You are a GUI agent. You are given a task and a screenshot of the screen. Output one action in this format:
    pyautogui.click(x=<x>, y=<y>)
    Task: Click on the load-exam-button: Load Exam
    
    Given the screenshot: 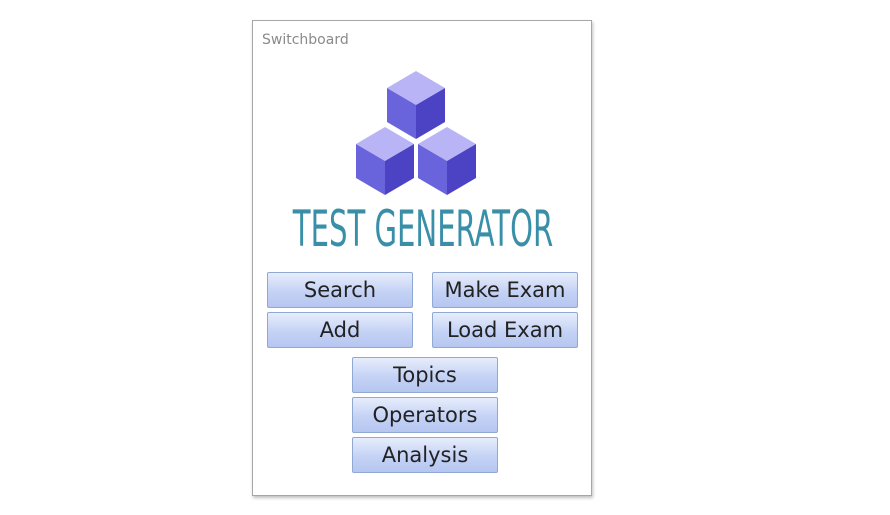 What is the action you would take?
    pyautogui.click(x=505, y=330)
    